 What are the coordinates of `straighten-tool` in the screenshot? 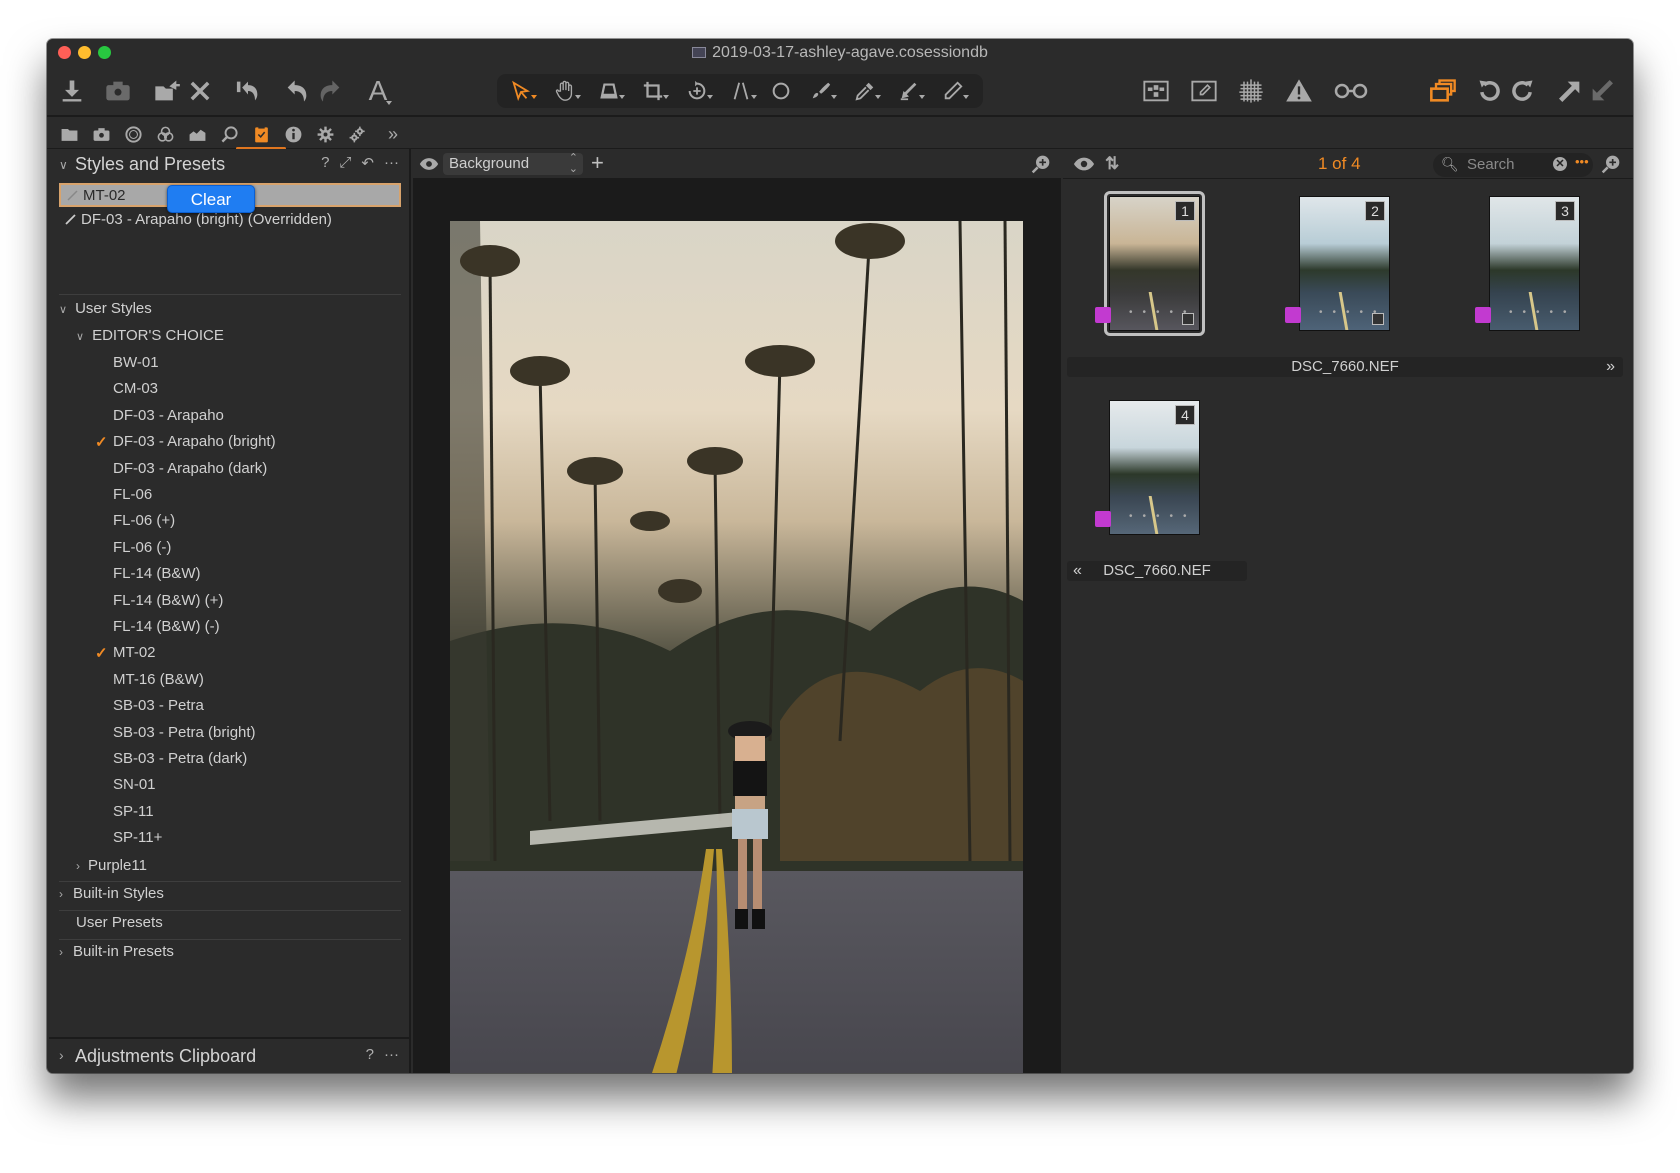 It's located at (741, 91).